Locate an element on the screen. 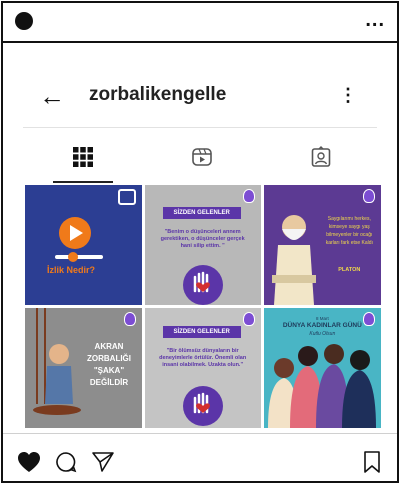 Image resolution: width=402 pixels, height=486 pixels. post-1-caption: İzlik Nedir? is located at coordinates (71, 270).